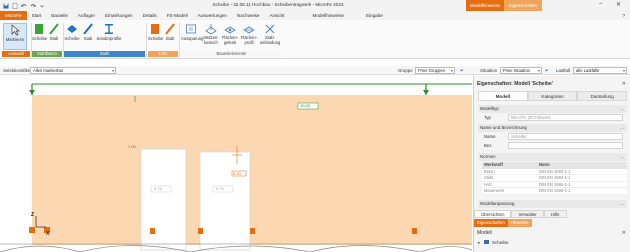  I want to click on undo-icon, so click(24, 6).